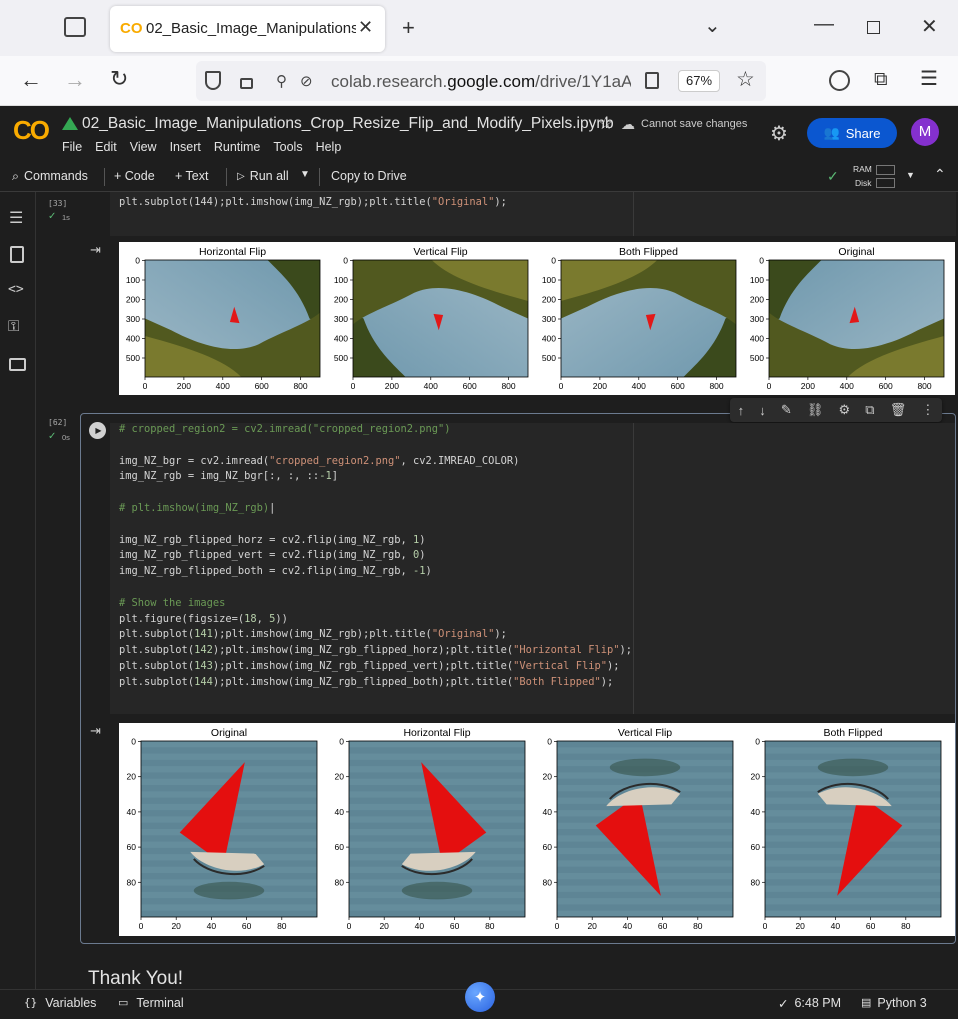  What do you see at coordinates (694, 124) in the screenshot?
I see `save-status: Cannot save changes` at bounding box center [694, 124].